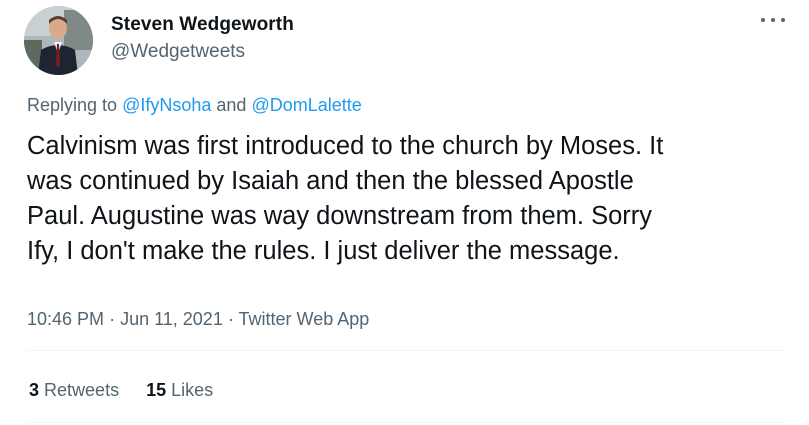  What do you see at coordinates (82, 390) in the screenshot?
I see `retweets-label: Retweets` at bounding box center [82, 390].